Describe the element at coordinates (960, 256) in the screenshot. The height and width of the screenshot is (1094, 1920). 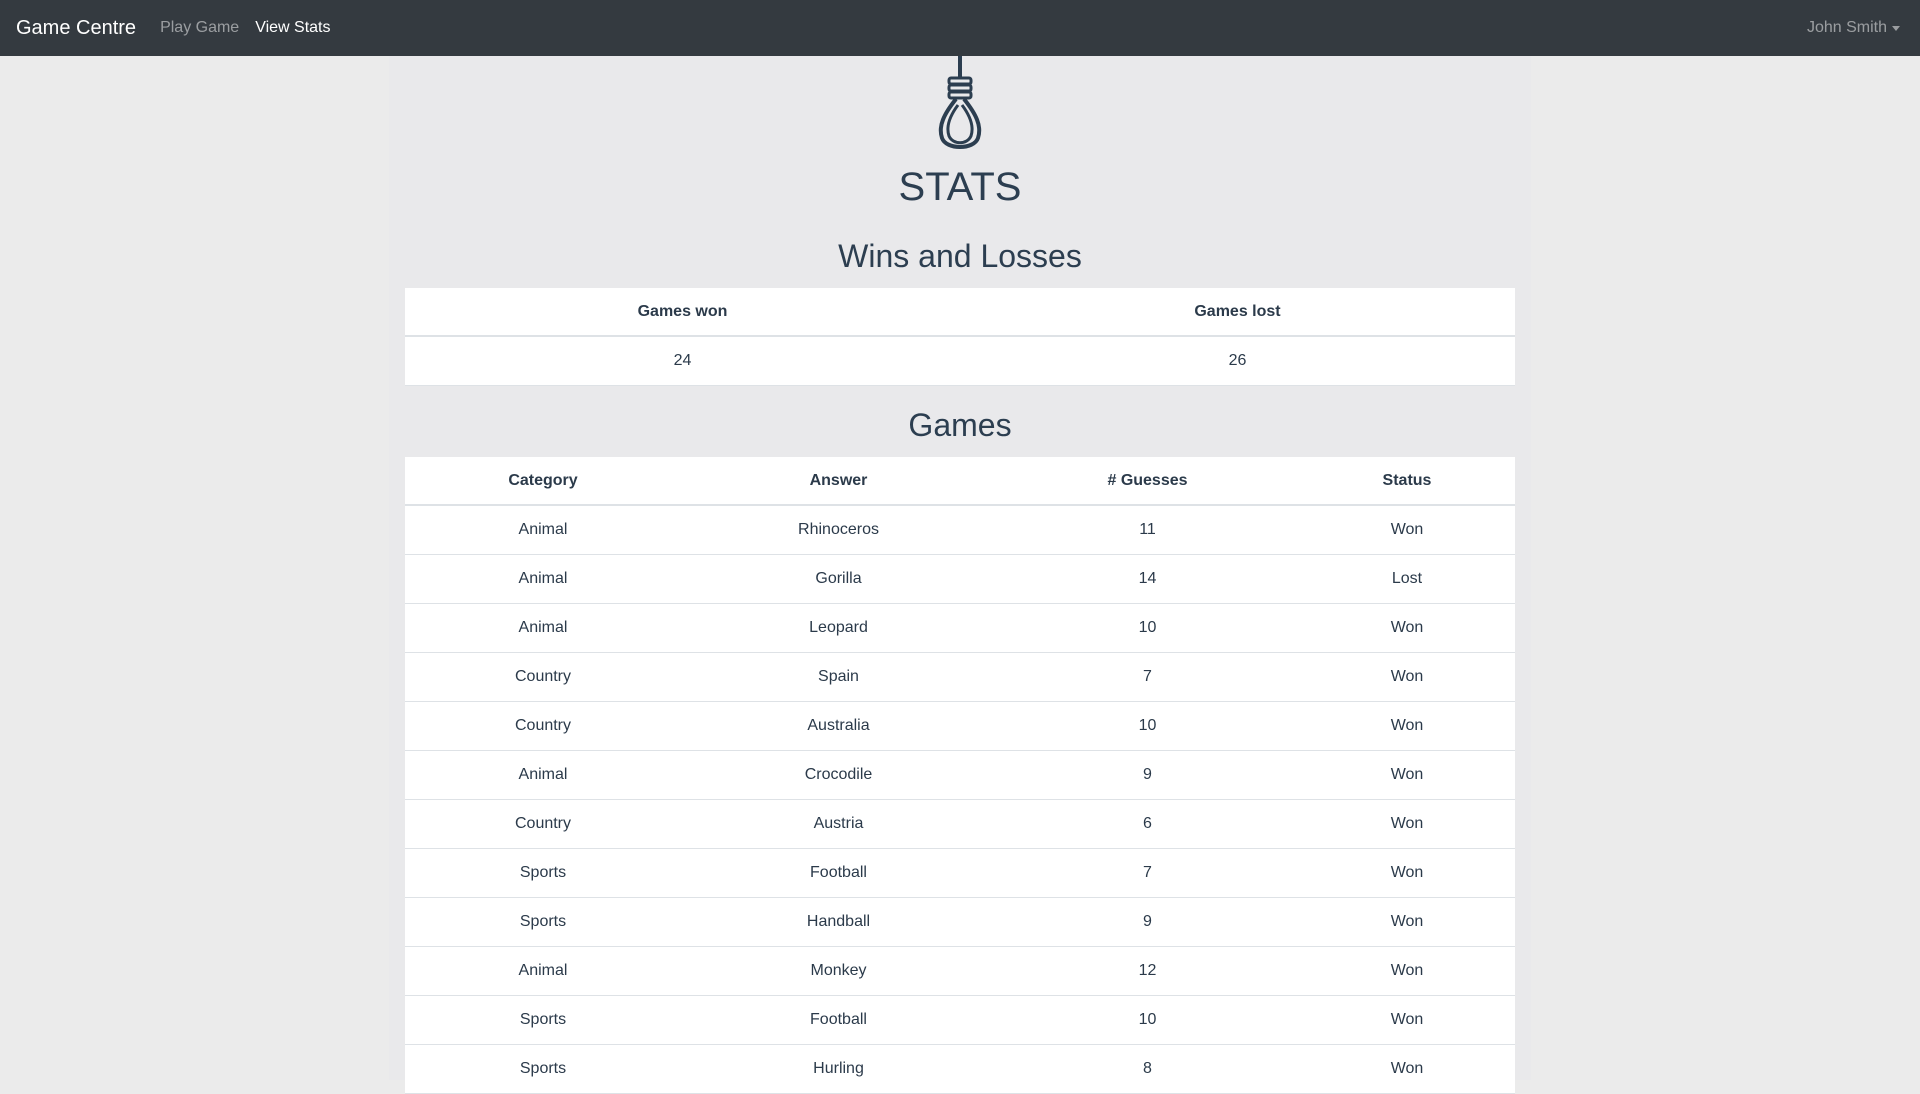
I see `wins-losses-title: Wins and Losses` at that location.